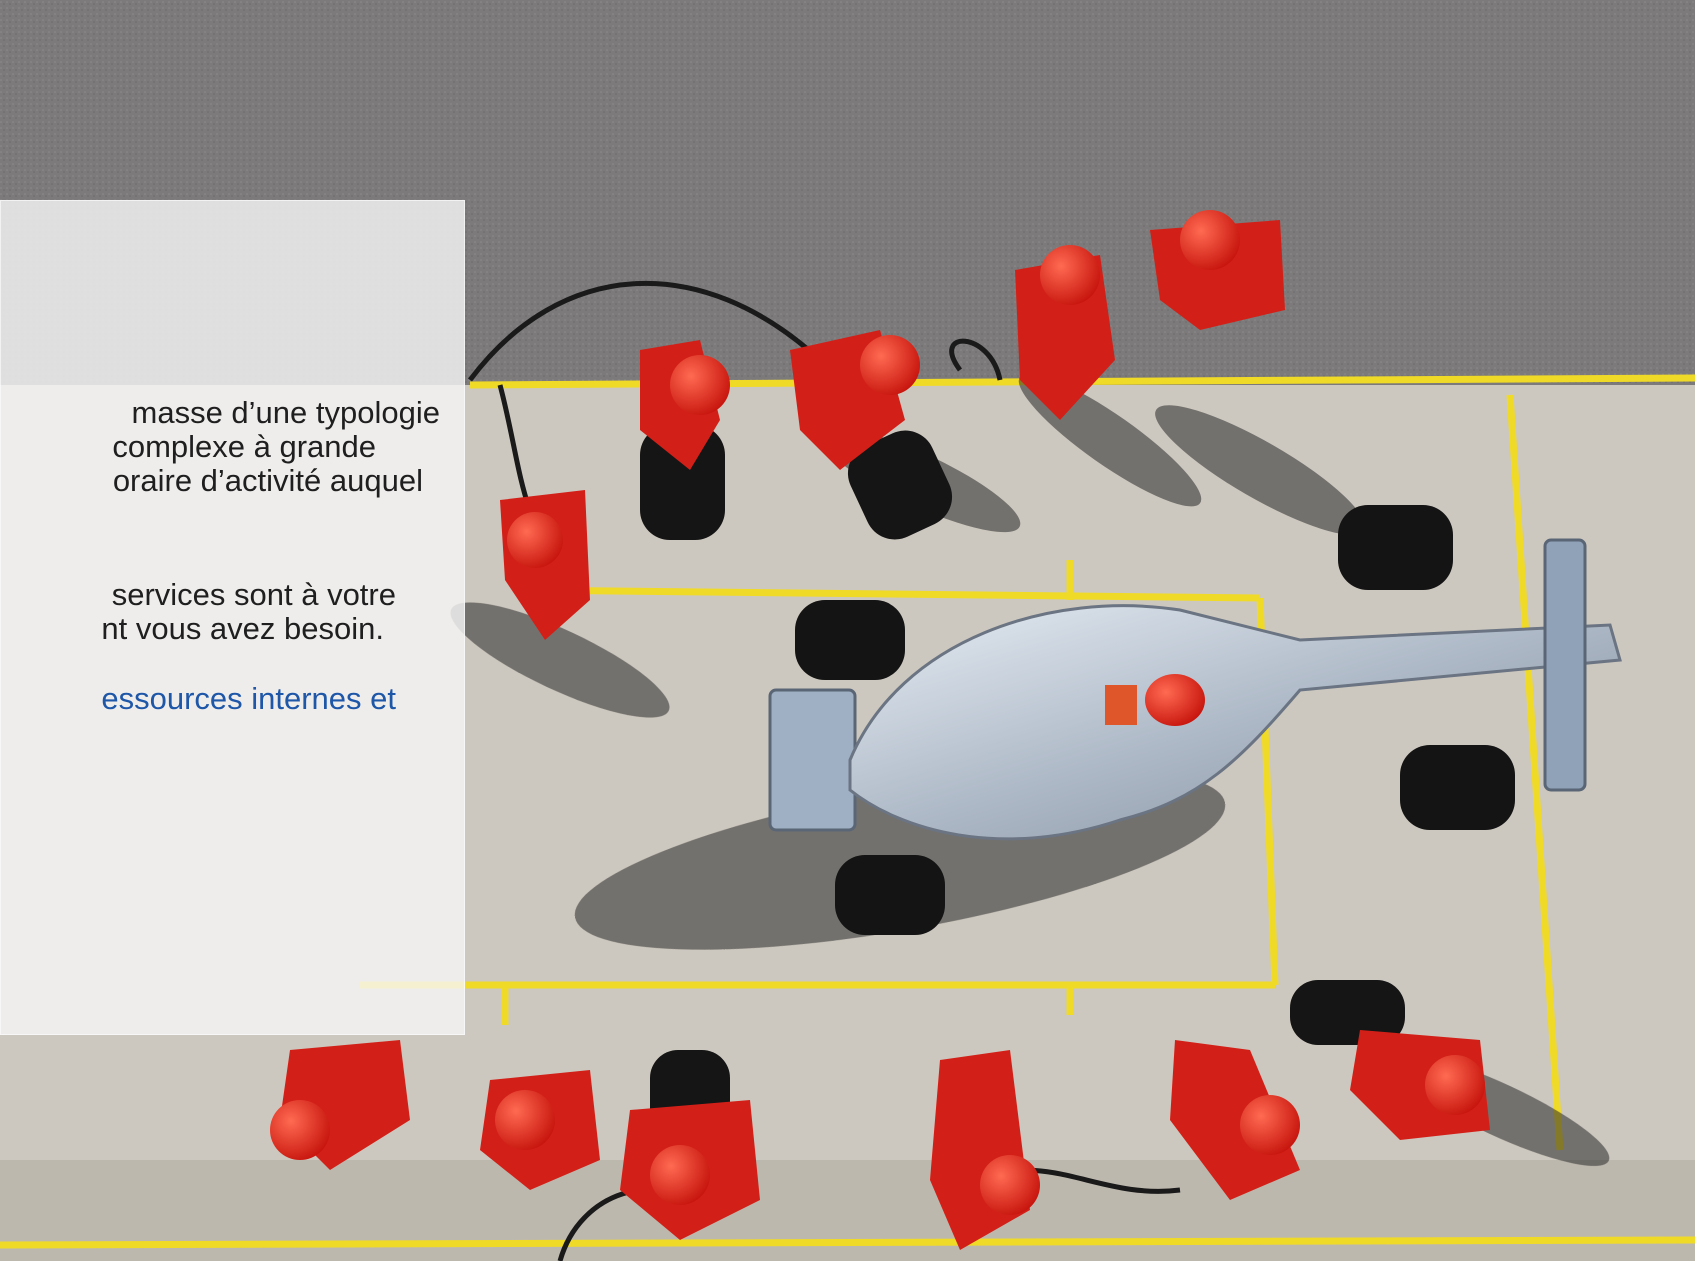 The width and height of the screenshot is (1695, 1261). I want to click on panel-line-2: complexe à grande, so click(244, 446).